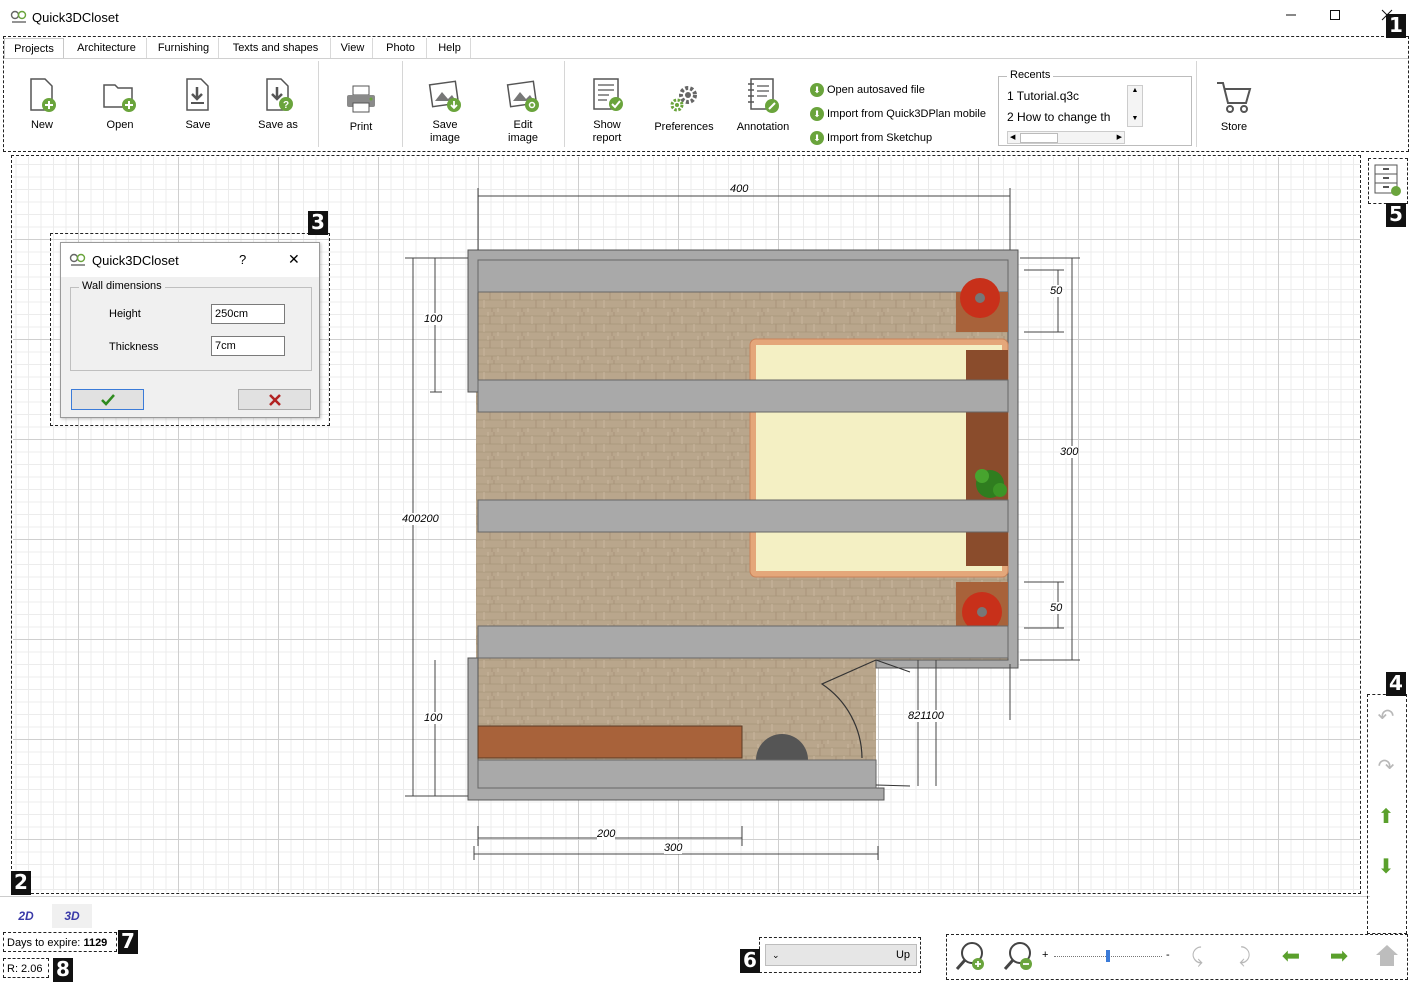  I want to click on callout-badge-5: 5, so click(1396, 215).